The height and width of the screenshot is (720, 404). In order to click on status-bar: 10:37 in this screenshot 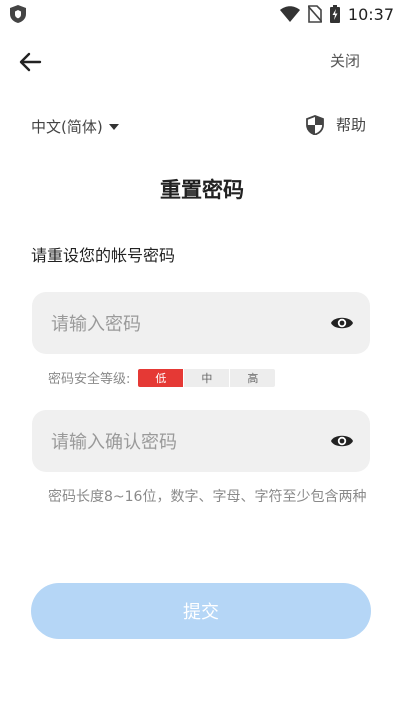, I will do `click(202, 14)`.